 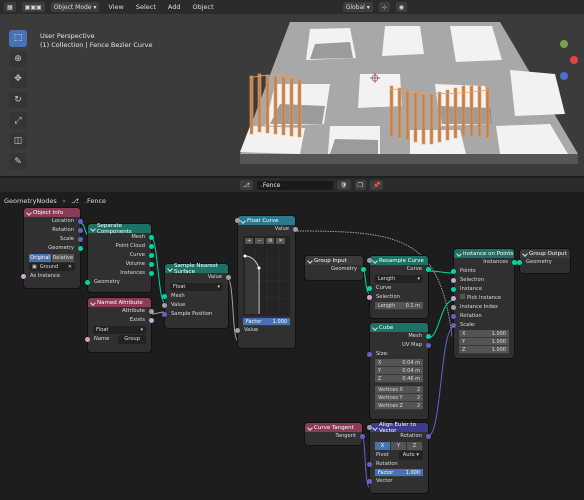 I want to click on node-header: Group Output, so click(x=545, y=253).